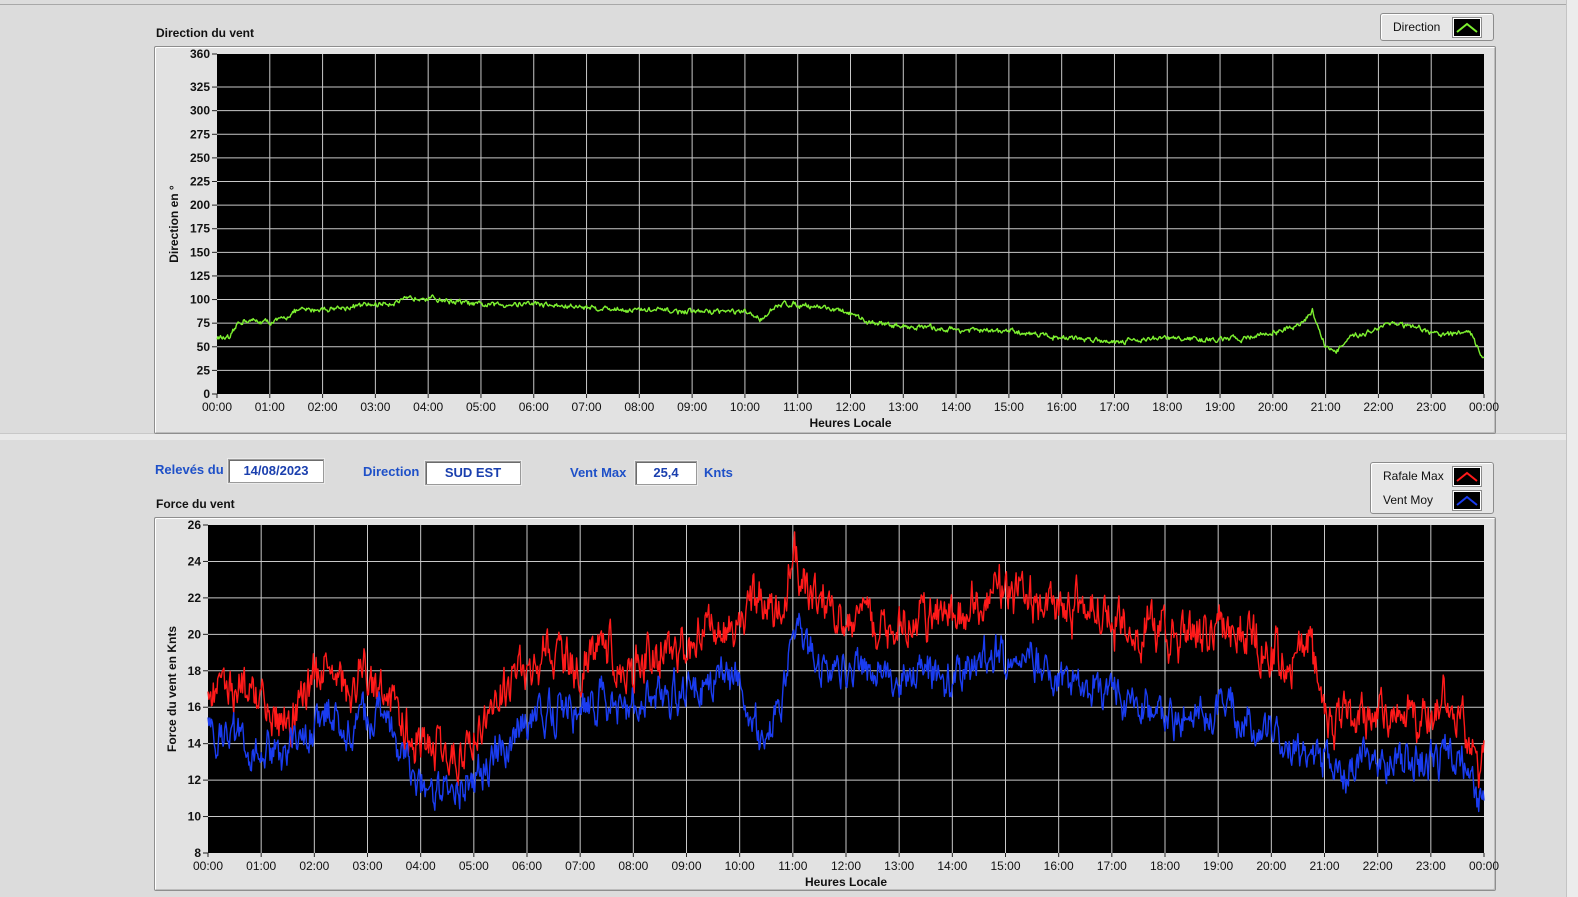 This screenshot has width=1578, height=897. I want to click on x-tick-label: 19:00, so click(1218, 866).